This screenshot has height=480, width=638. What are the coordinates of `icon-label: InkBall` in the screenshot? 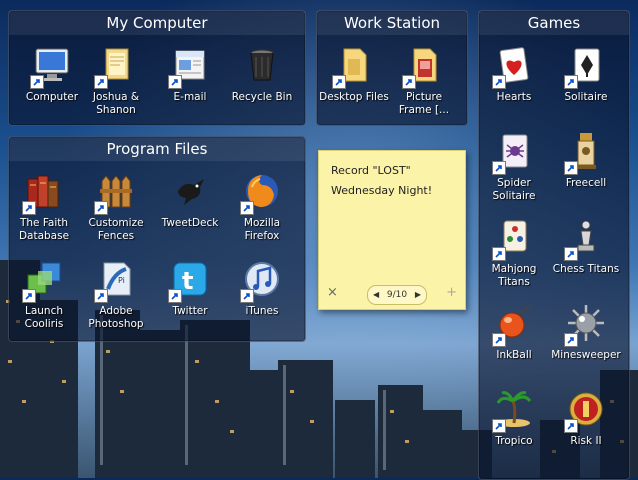 It's located at (514, 355).